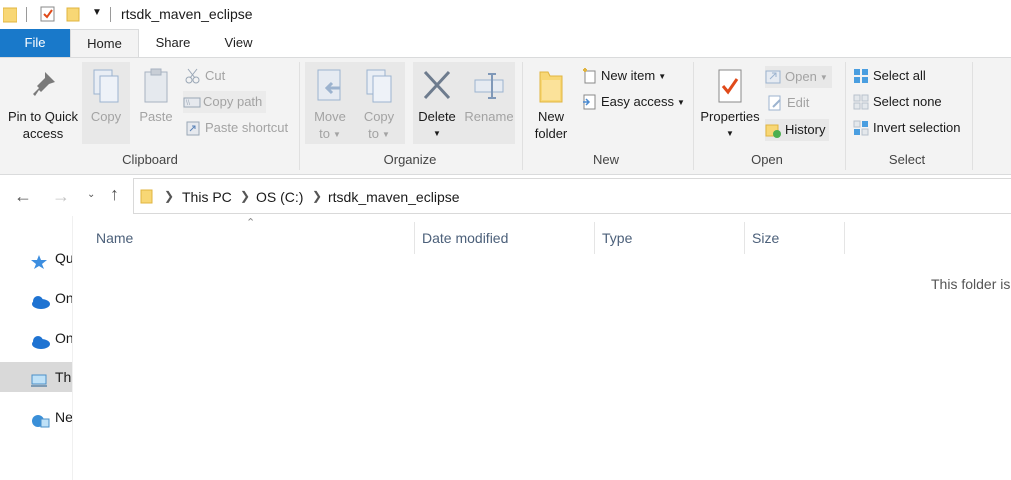  Describe the element at coordinates (106, 88) in the screenshot. I see `copy-icon` at that location.